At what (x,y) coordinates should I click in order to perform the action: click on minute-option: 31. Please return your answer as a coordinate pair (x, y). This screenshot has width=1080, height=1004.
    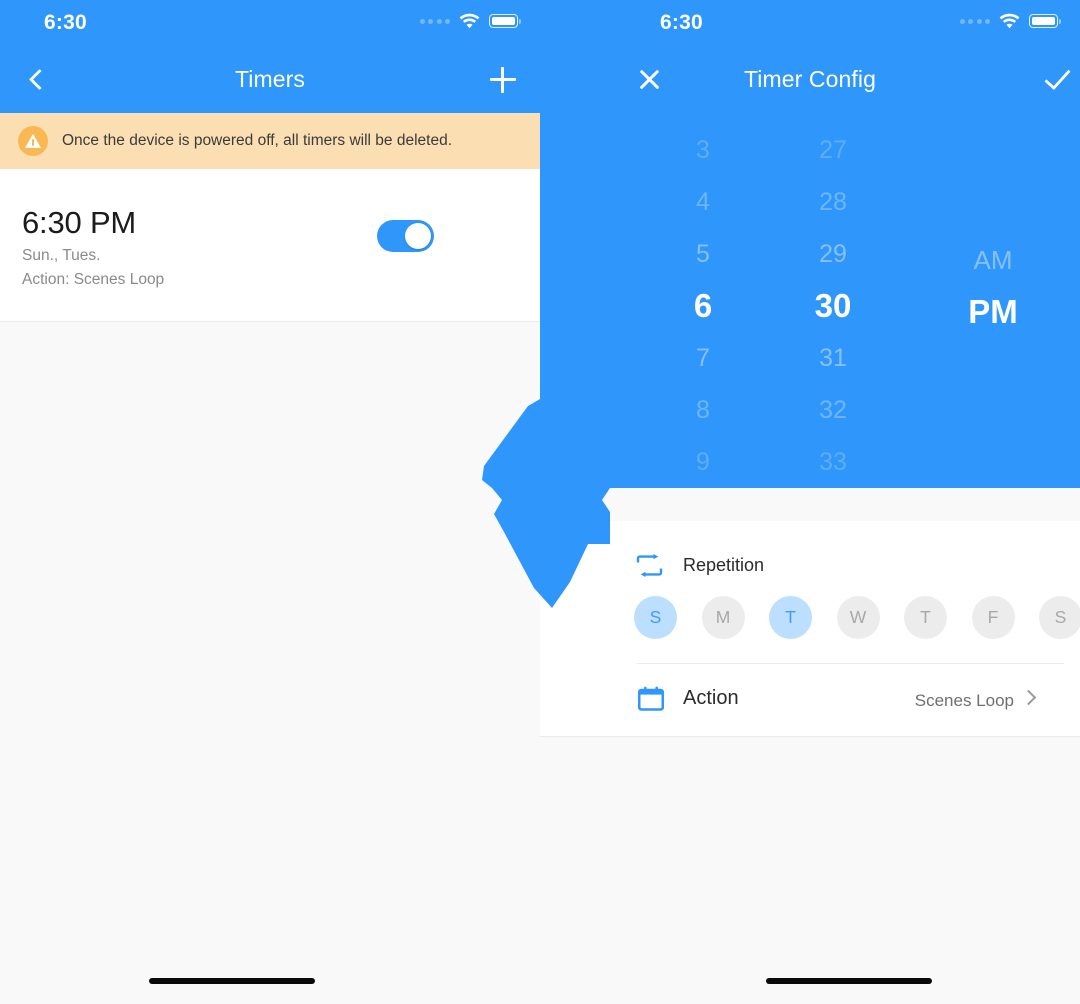
    Looking at the image, I should click on (833, 358).